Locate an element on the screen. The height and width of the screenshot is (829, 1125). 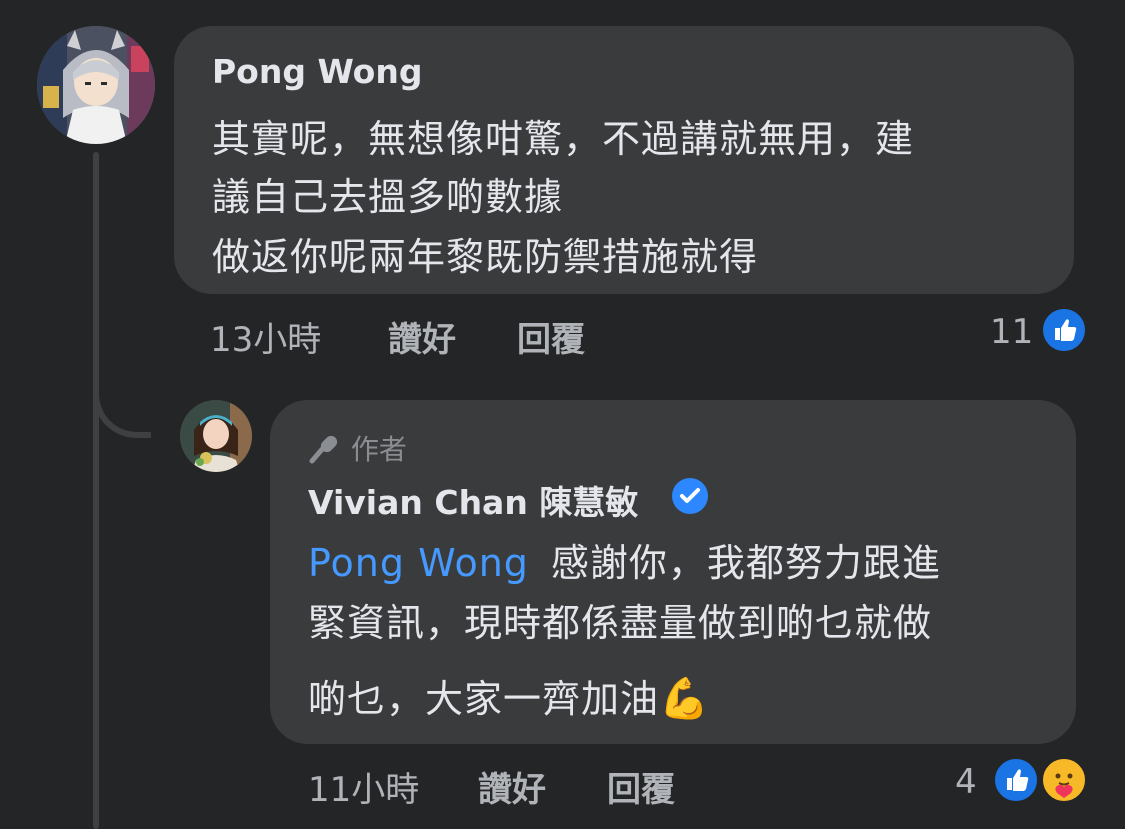
thread-connector-line is located at coordinates (96, 490).